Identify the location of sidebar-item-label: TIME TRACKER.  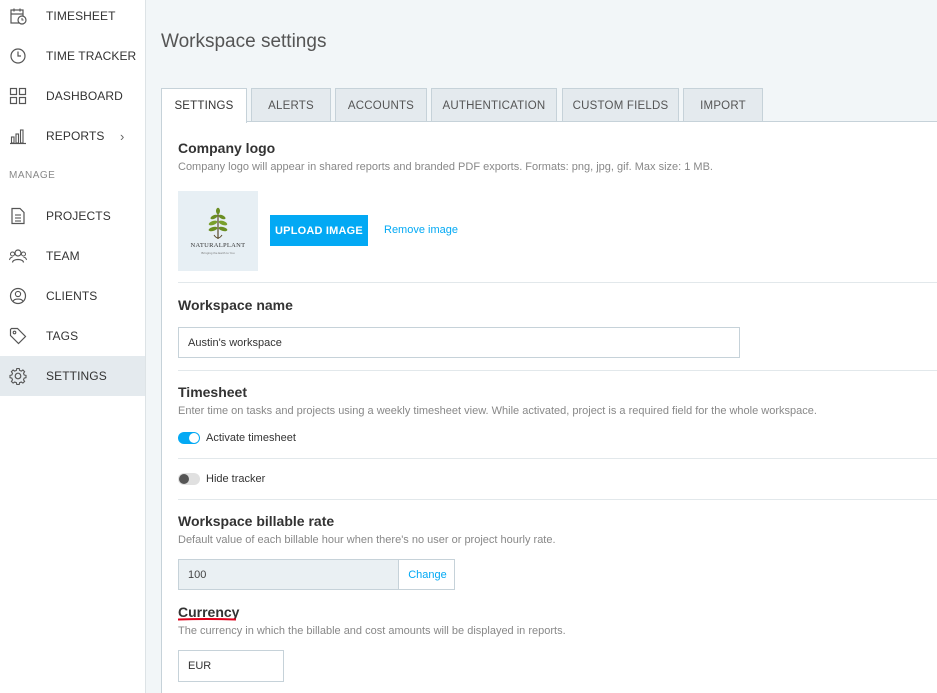
(91, 56).